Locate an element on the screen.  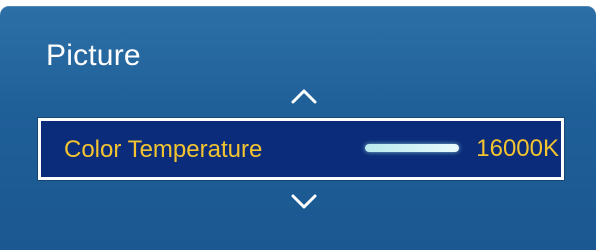
setting-value: 16000K is located at coordinates (517, 148).